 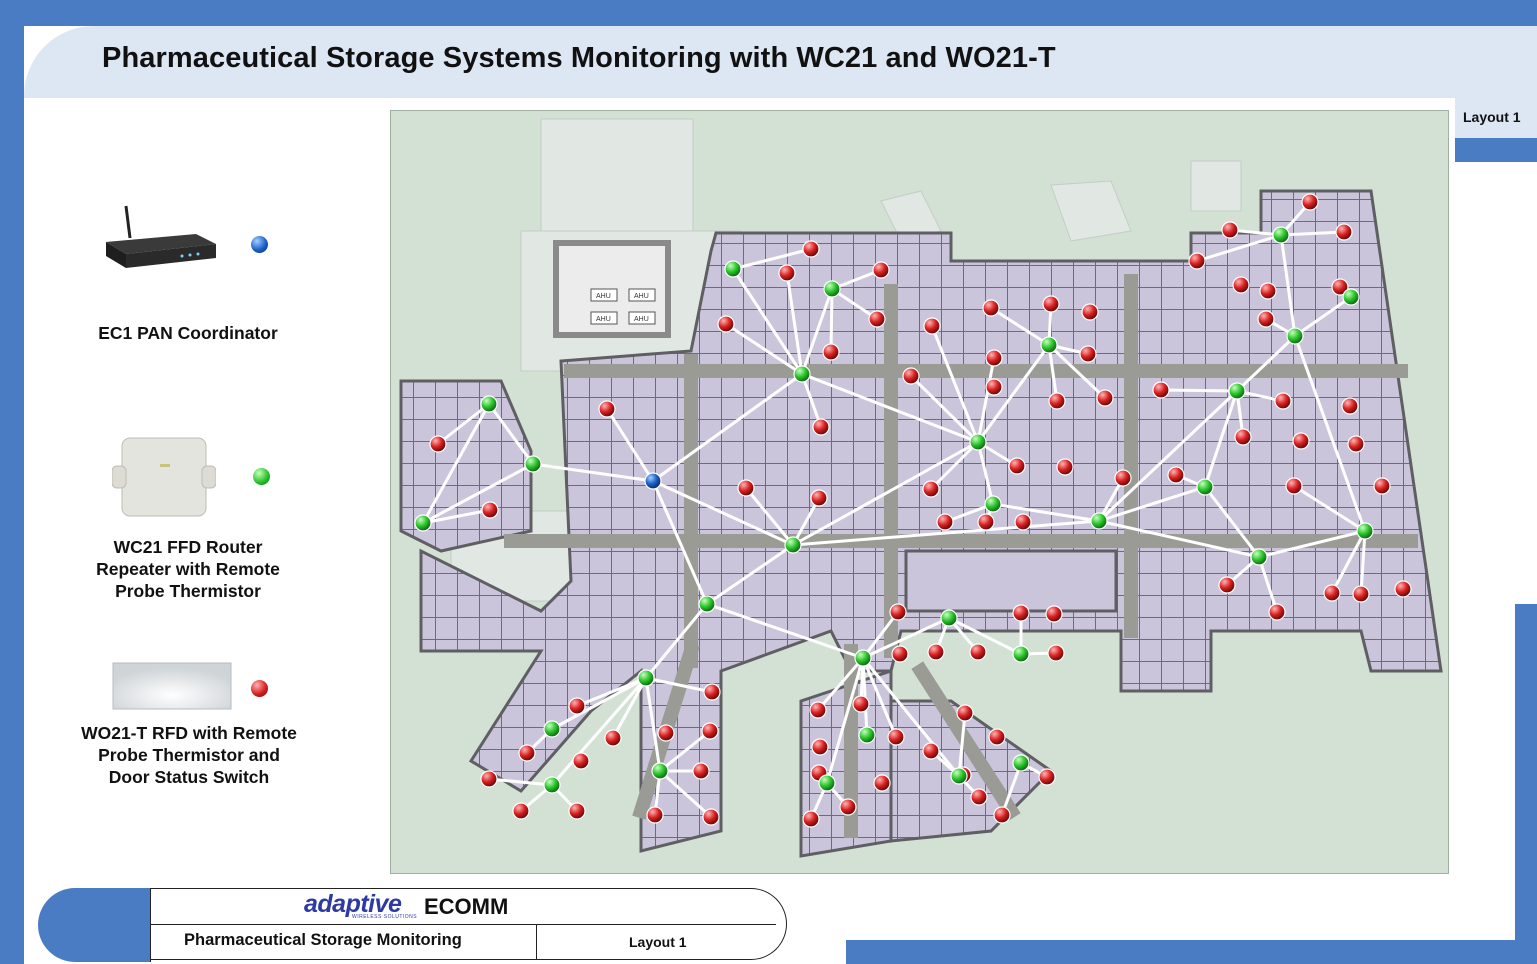 What do you see at coordinates (1191, 952) in the screenshot?
I see `frame-bottom-band` at bounding box center [1191, 952].